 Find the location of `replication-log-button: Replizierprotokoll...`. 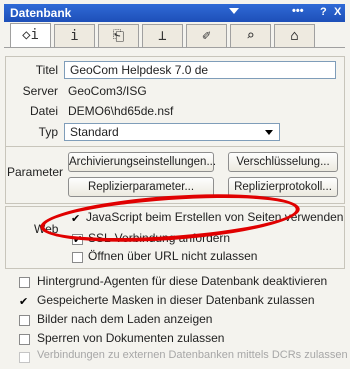

replication-log-button: Replizierprotokoll... is located at coordinates (283, 187).